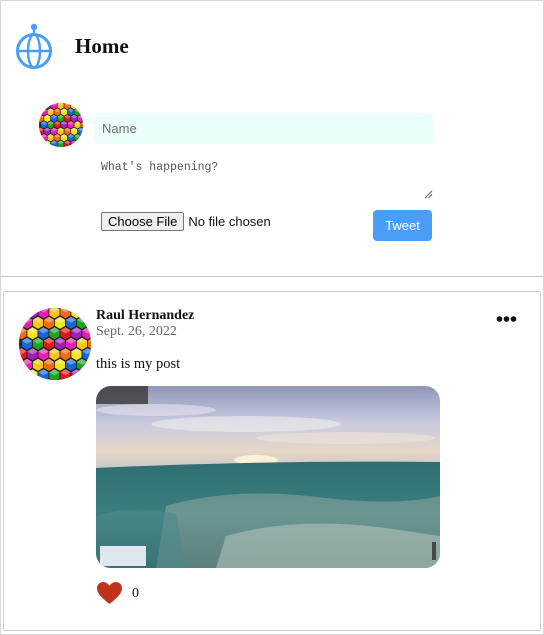 This screenshot has width=544, height=635. I want to click on divider, so click(272, 276).